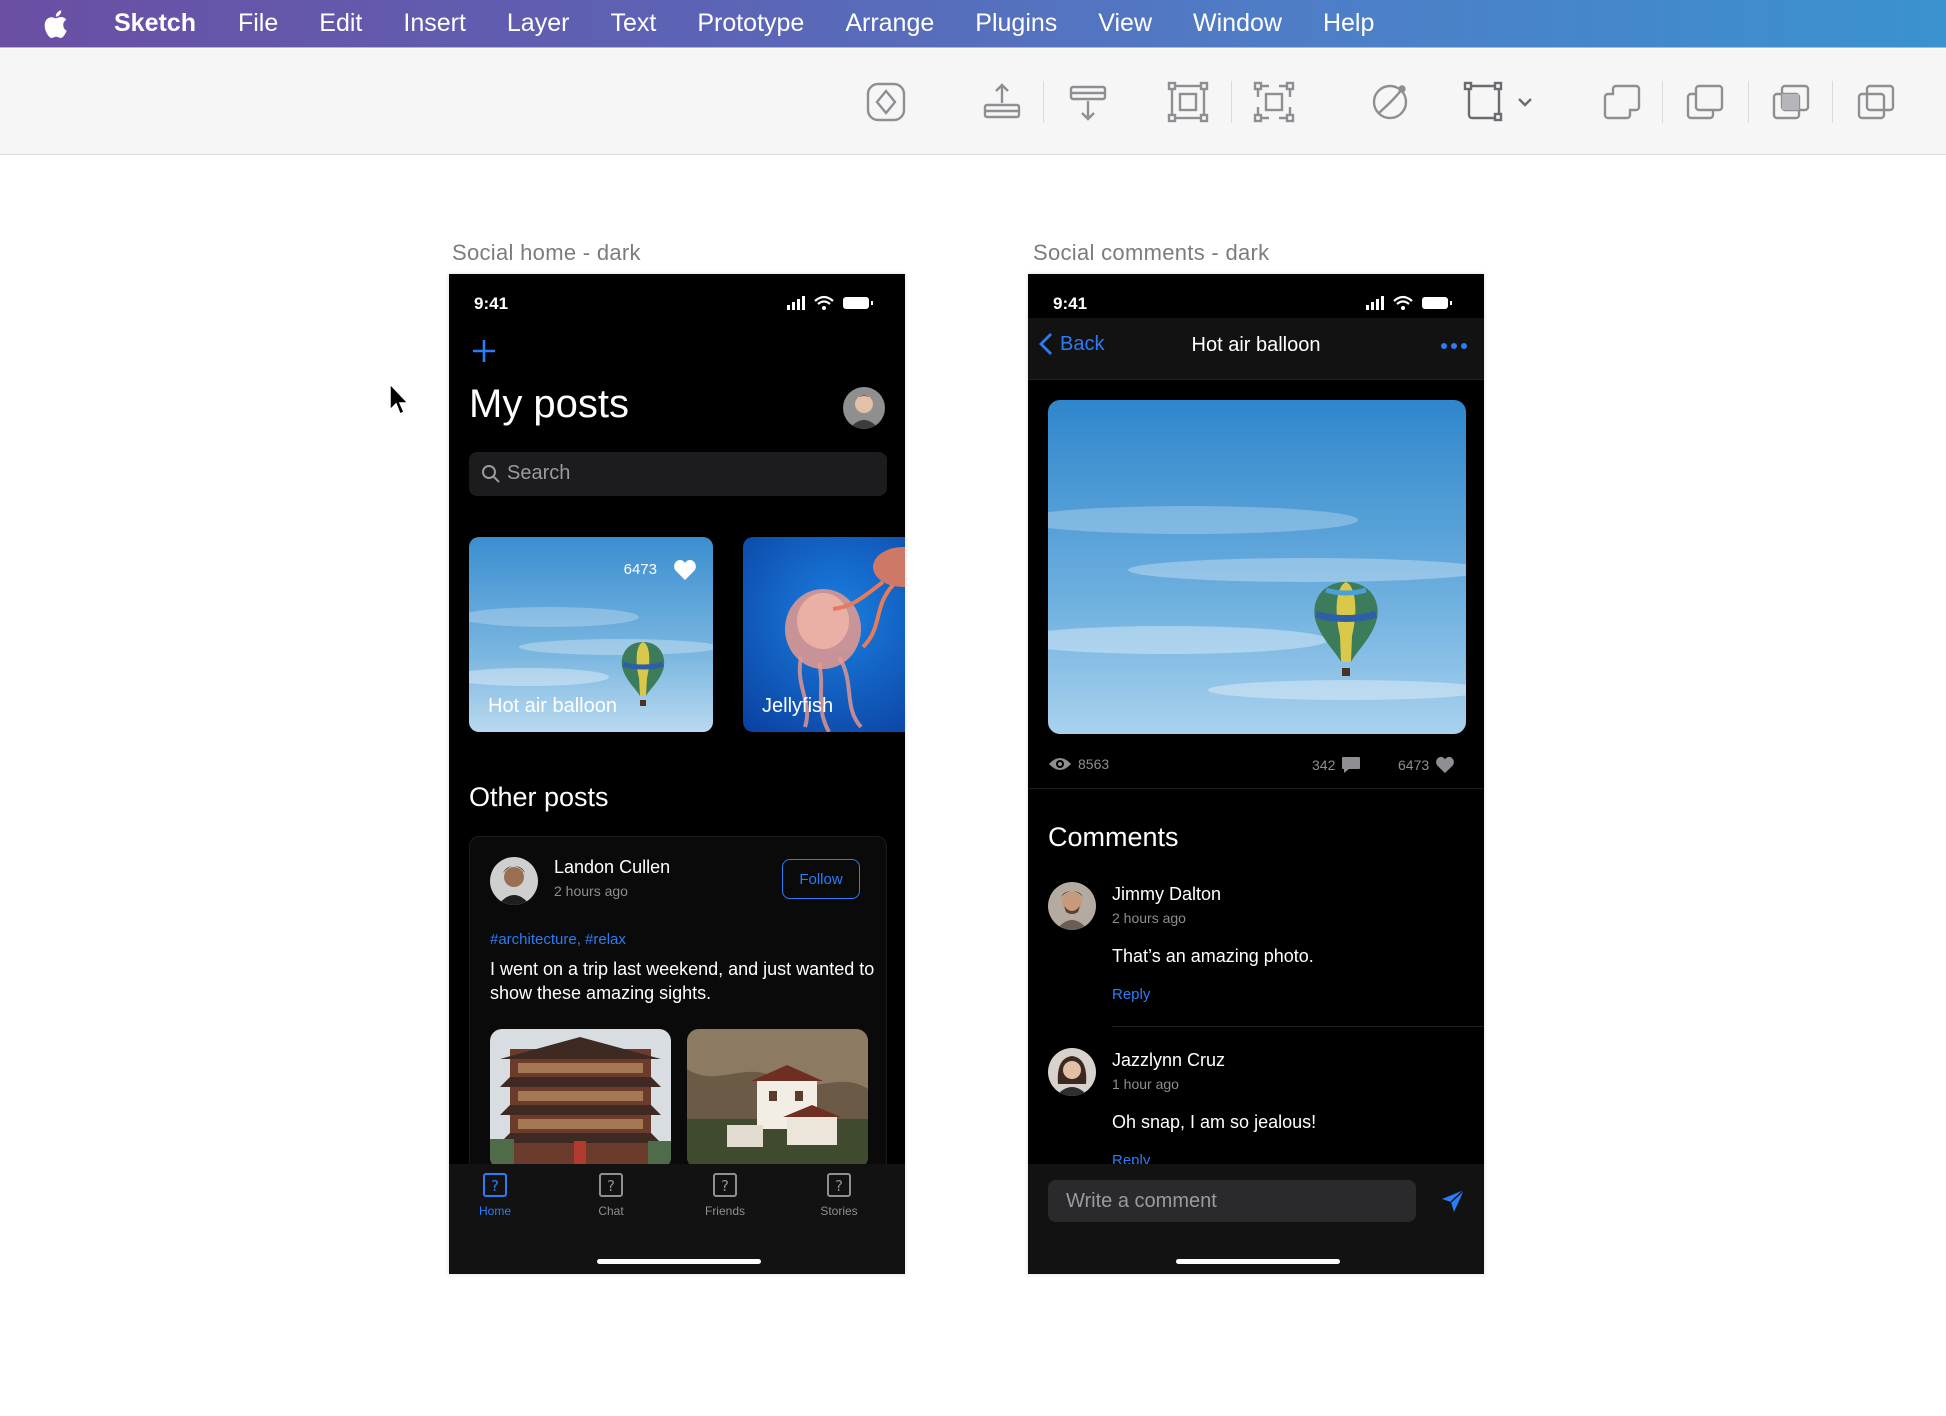 This screenshot has width=1946, height=1416. I want to click on search-placeholder: Search, so click(539, 473).